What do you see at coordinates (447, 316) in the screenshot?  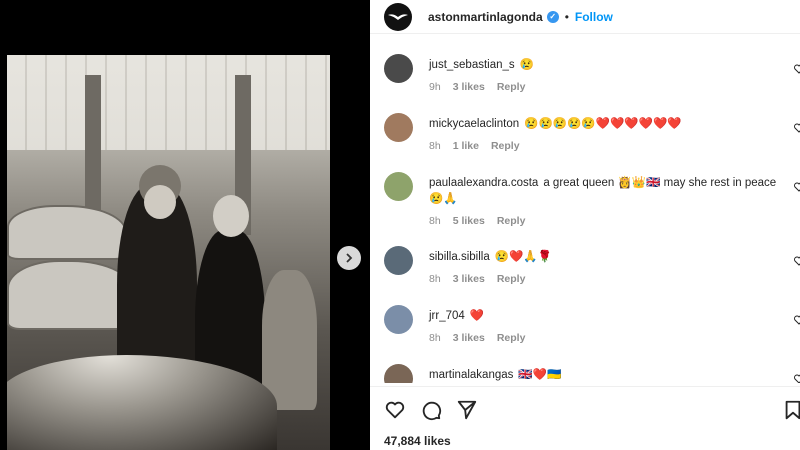 I see `comment-username: jrr_704` at bounding box center [447, 316].